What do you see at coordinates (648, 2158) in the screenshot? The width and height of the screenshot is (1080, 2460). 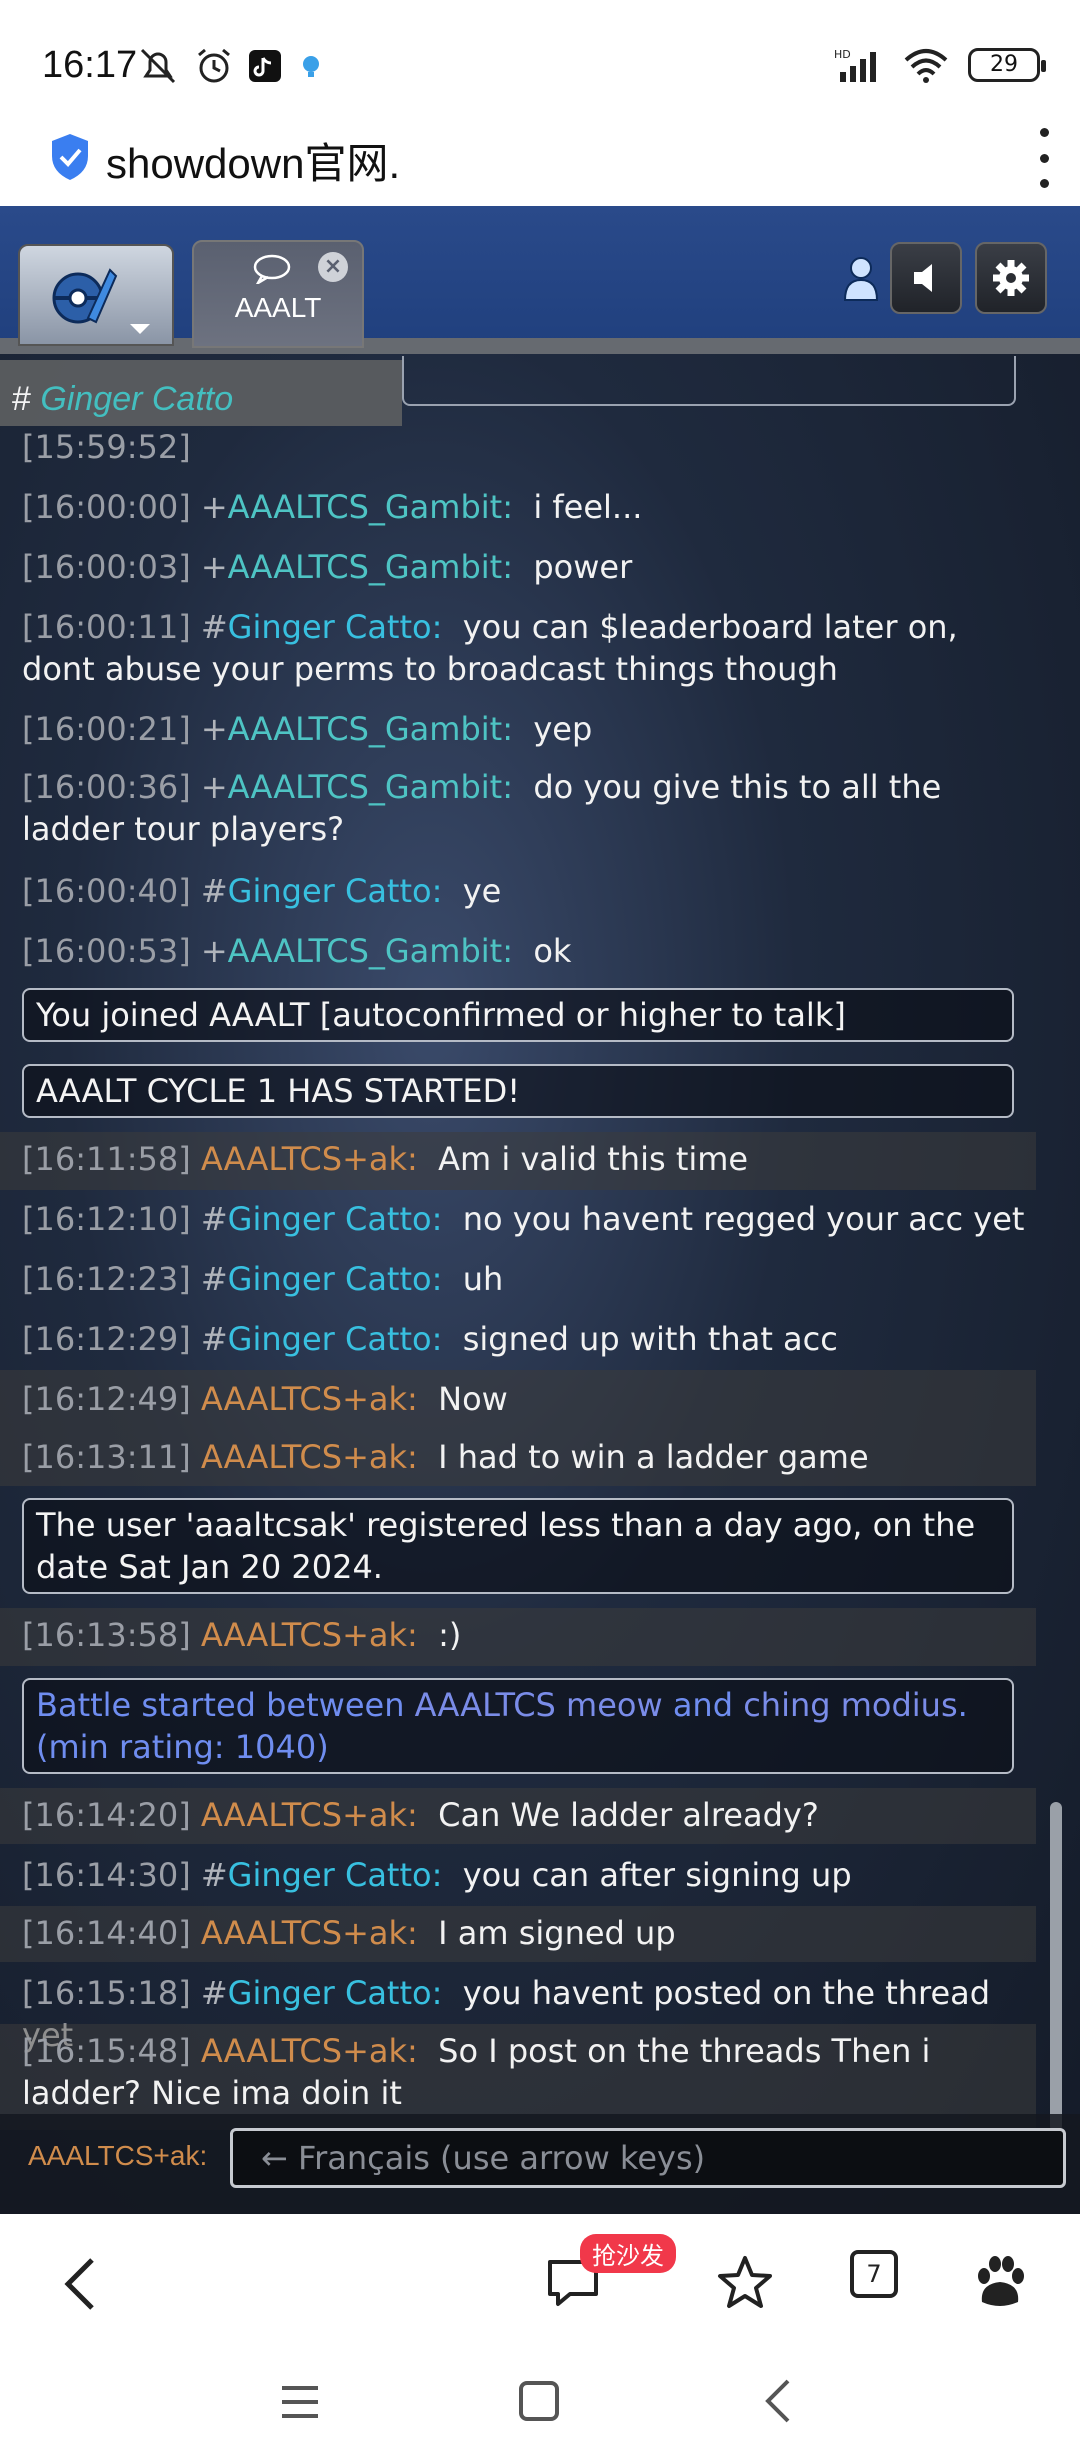 I see `chat-input: ← Français (use arrow keys)` at bounding box center [648, 2158].